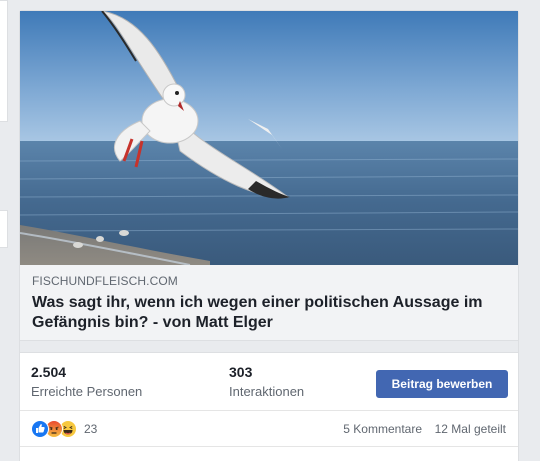  Describe the element at coordinates (105, 281) in the screenshot. I see `link-domain: FISCHUNDFLEISCH.COM` at that location.